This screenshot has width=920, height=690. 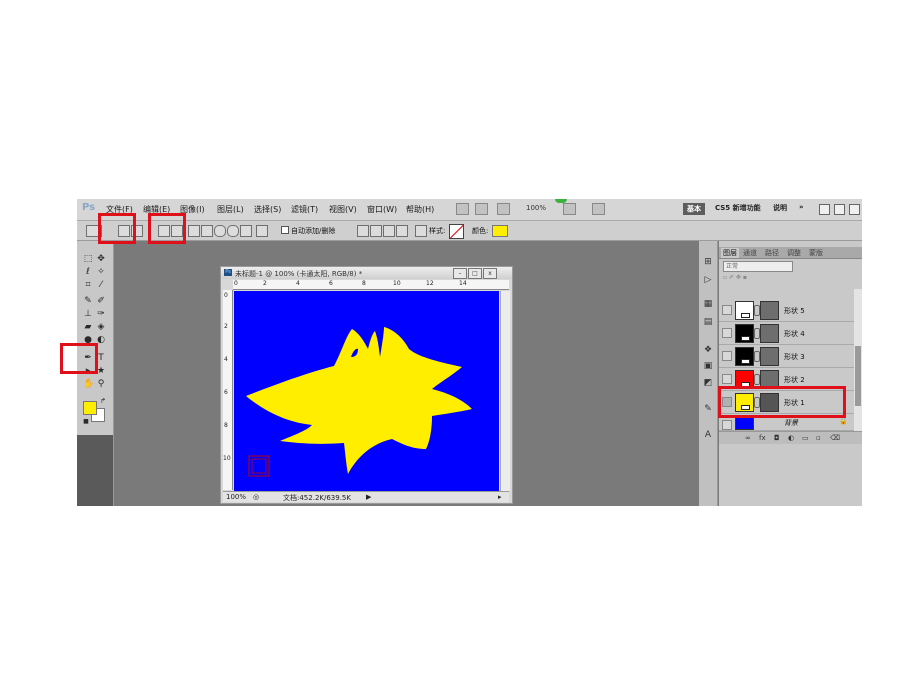 What do you see at coordinates (207, 231) in the screenshot?
I see `rounded-rect-option-icon` at bounding box center [207, 231].